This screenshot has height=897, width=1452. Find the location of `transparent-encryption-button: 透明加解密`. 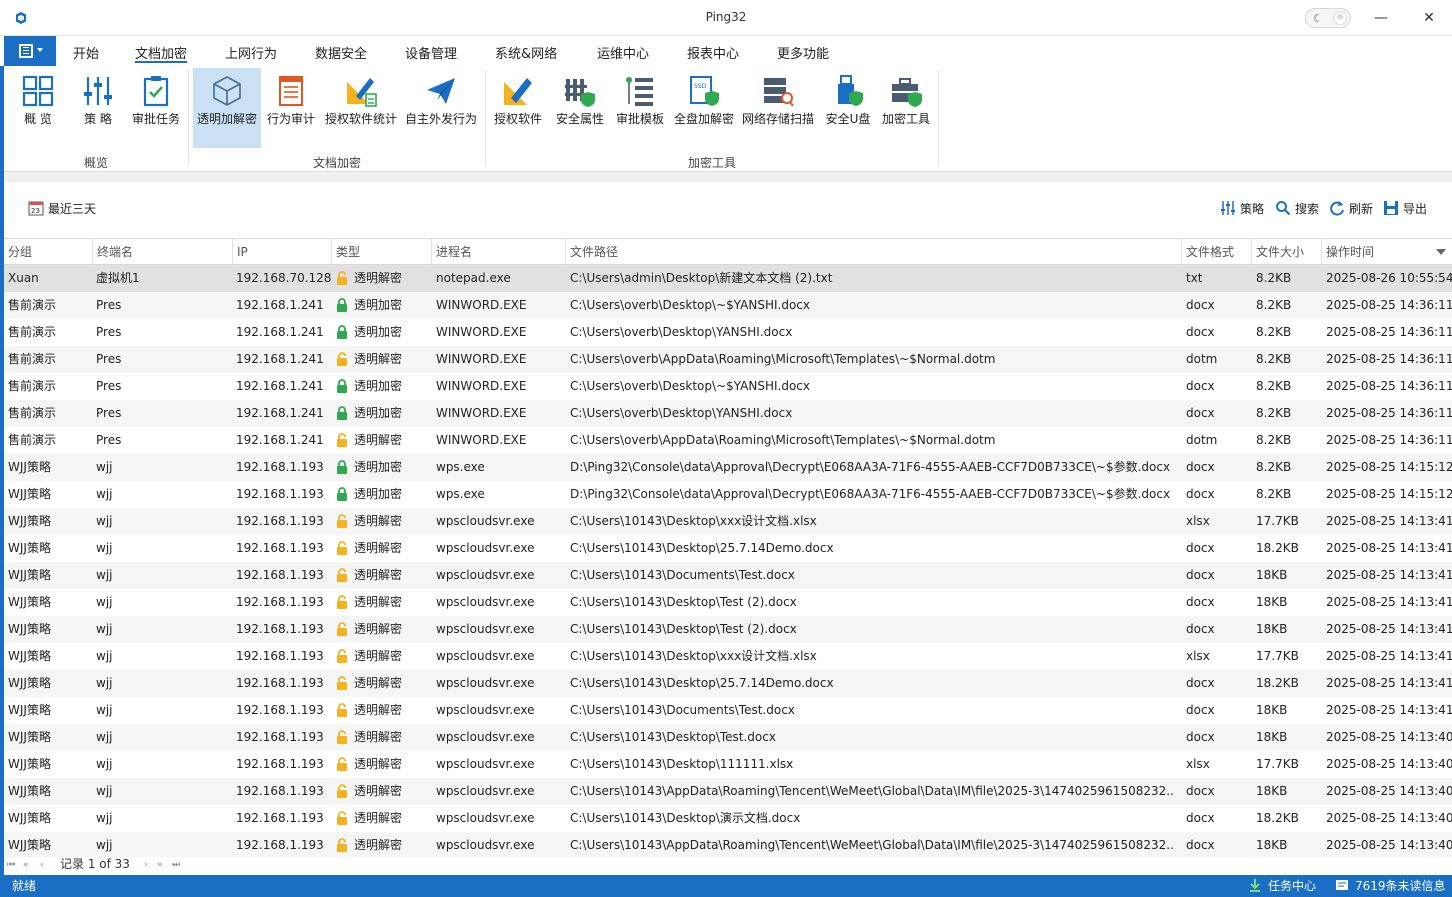

transparent-encryption-button: 透明加解密 is located at coordinates (227, 108).